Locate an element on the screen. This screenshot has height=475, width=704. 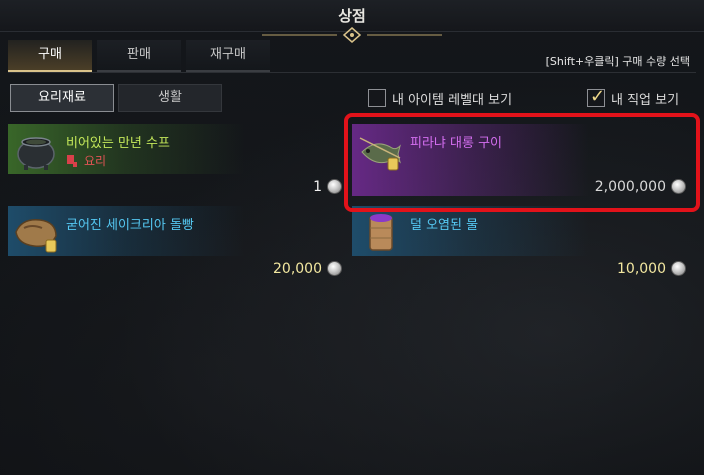
filter-item-level-label: 내 아이템 레벨대 보기 is located at coordinates (452, 100).